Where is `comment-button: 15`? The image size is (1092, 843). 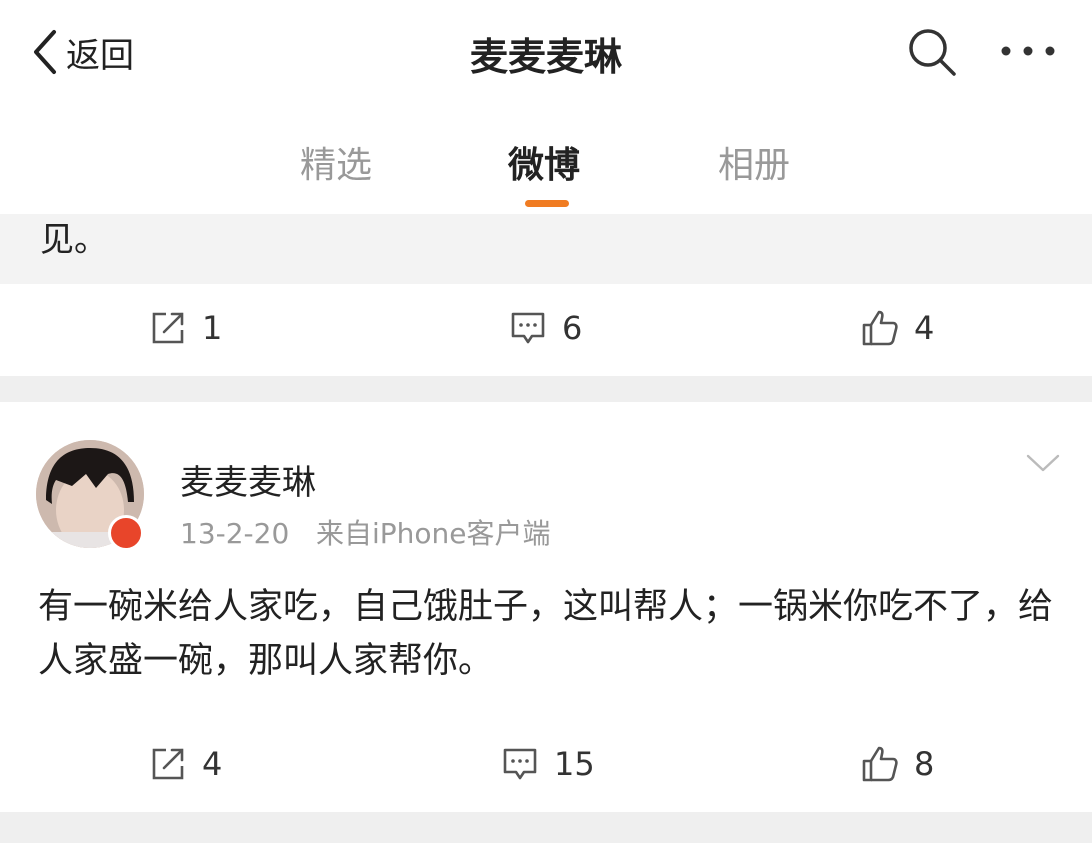 comment-button: 15 is located at coordinates (547, 764).